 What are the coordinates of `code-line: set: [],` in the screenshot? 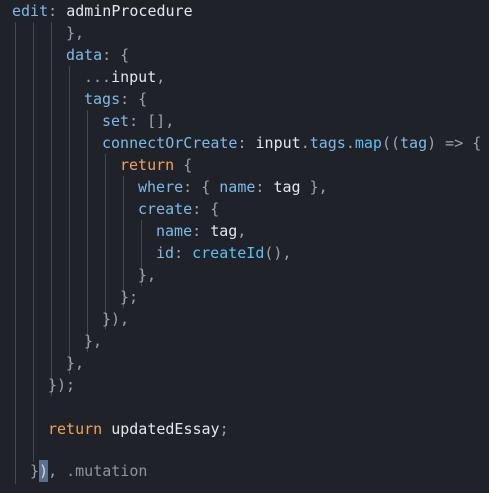 It's located at (138, 121).